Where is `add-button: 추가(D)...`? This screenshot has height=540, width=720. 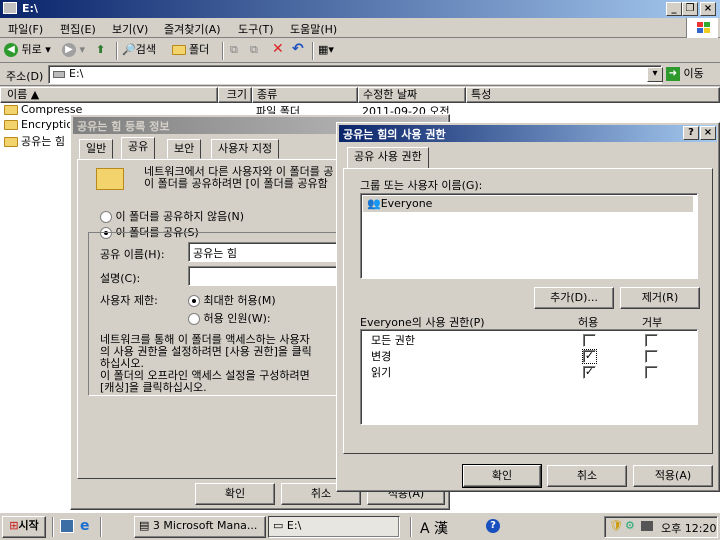 add-button: 추가(D)... is located at coordinates (574, 298).